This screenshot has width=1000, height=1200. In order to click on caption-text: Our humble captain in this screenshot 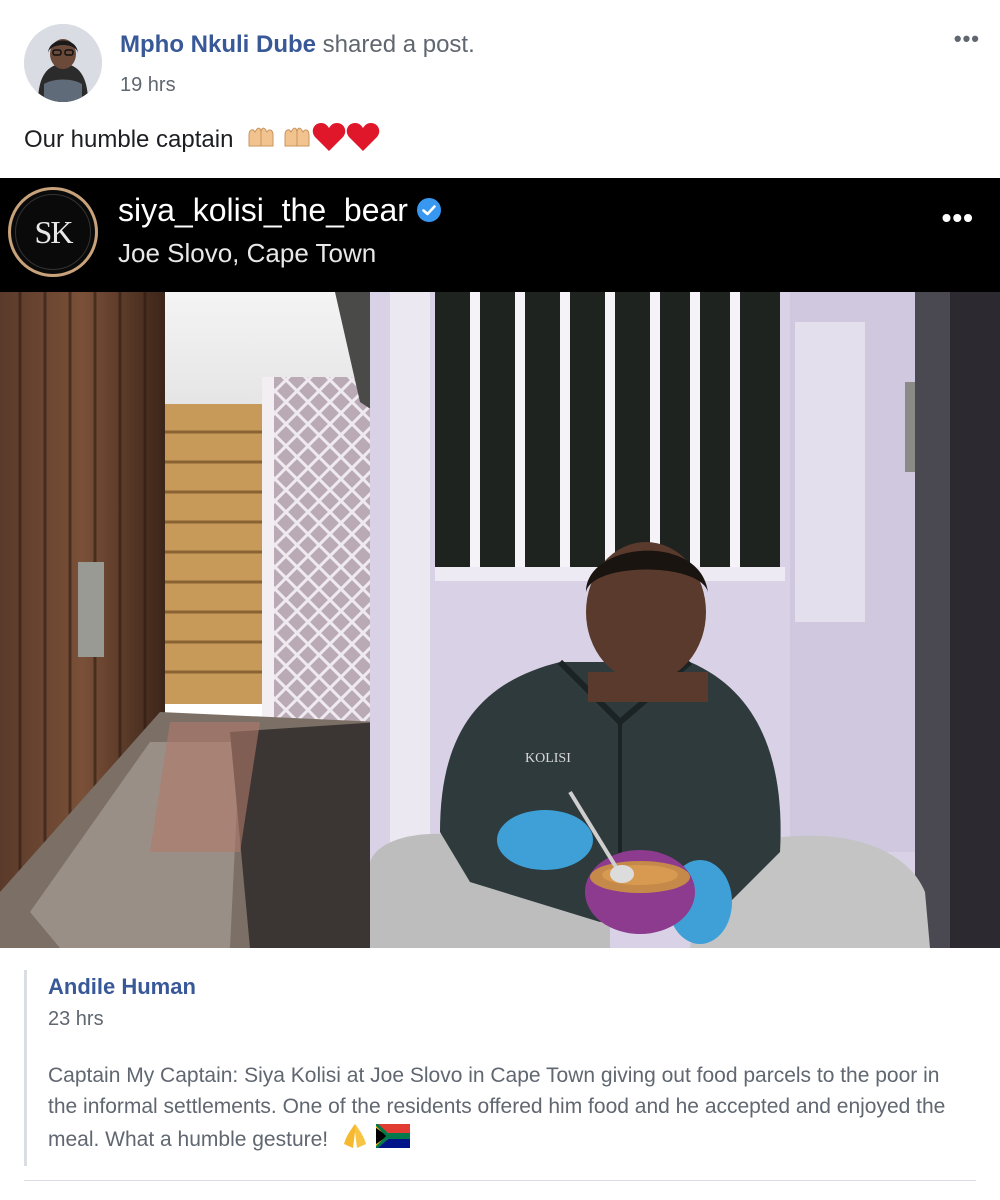, I will do `click(129, 139)`.